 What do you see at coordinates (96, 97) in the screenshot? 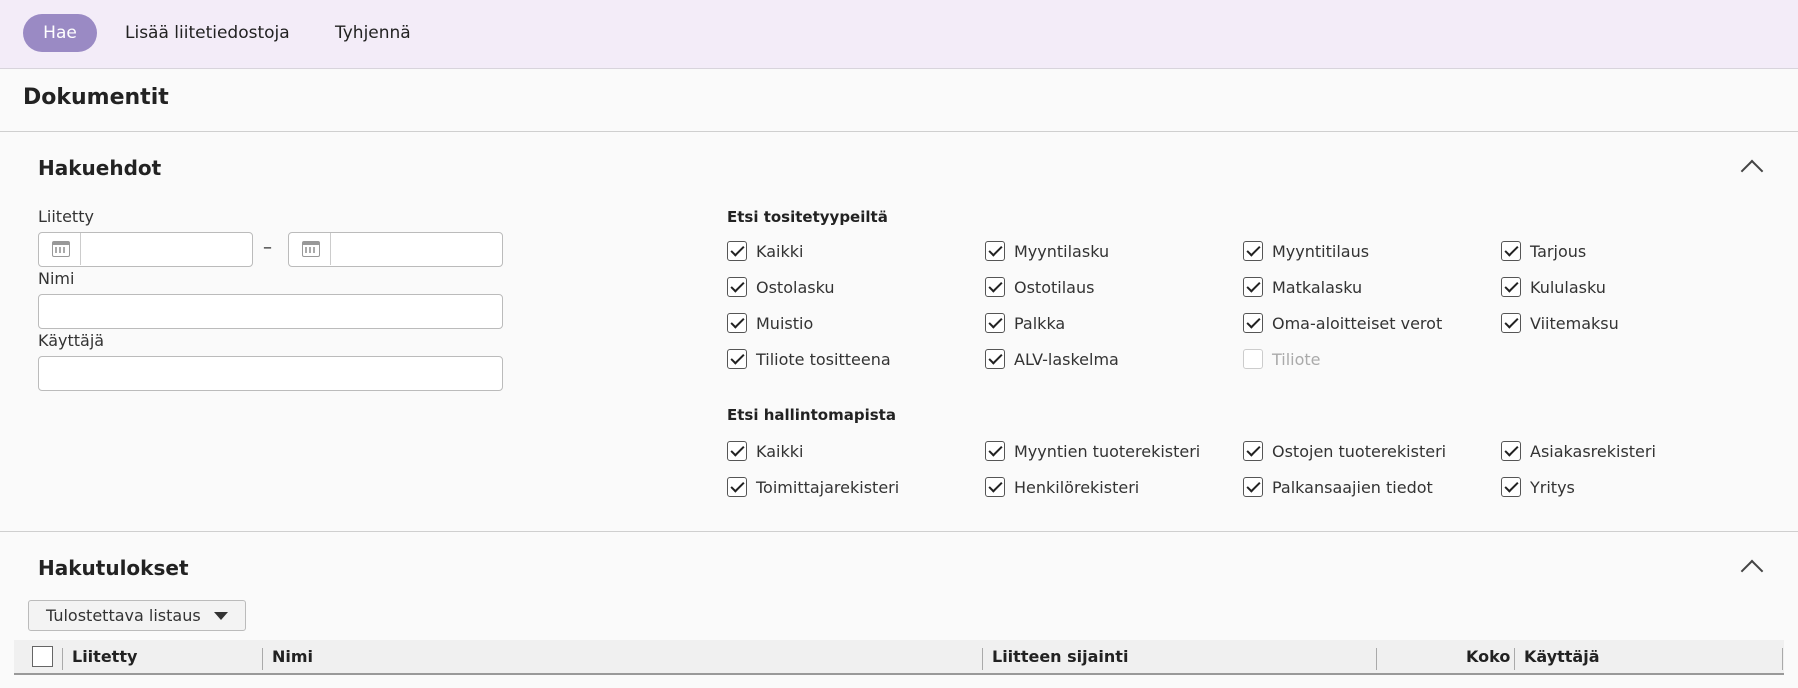
I see `page-title: Dokumentit` at bounding box center [96, 97].